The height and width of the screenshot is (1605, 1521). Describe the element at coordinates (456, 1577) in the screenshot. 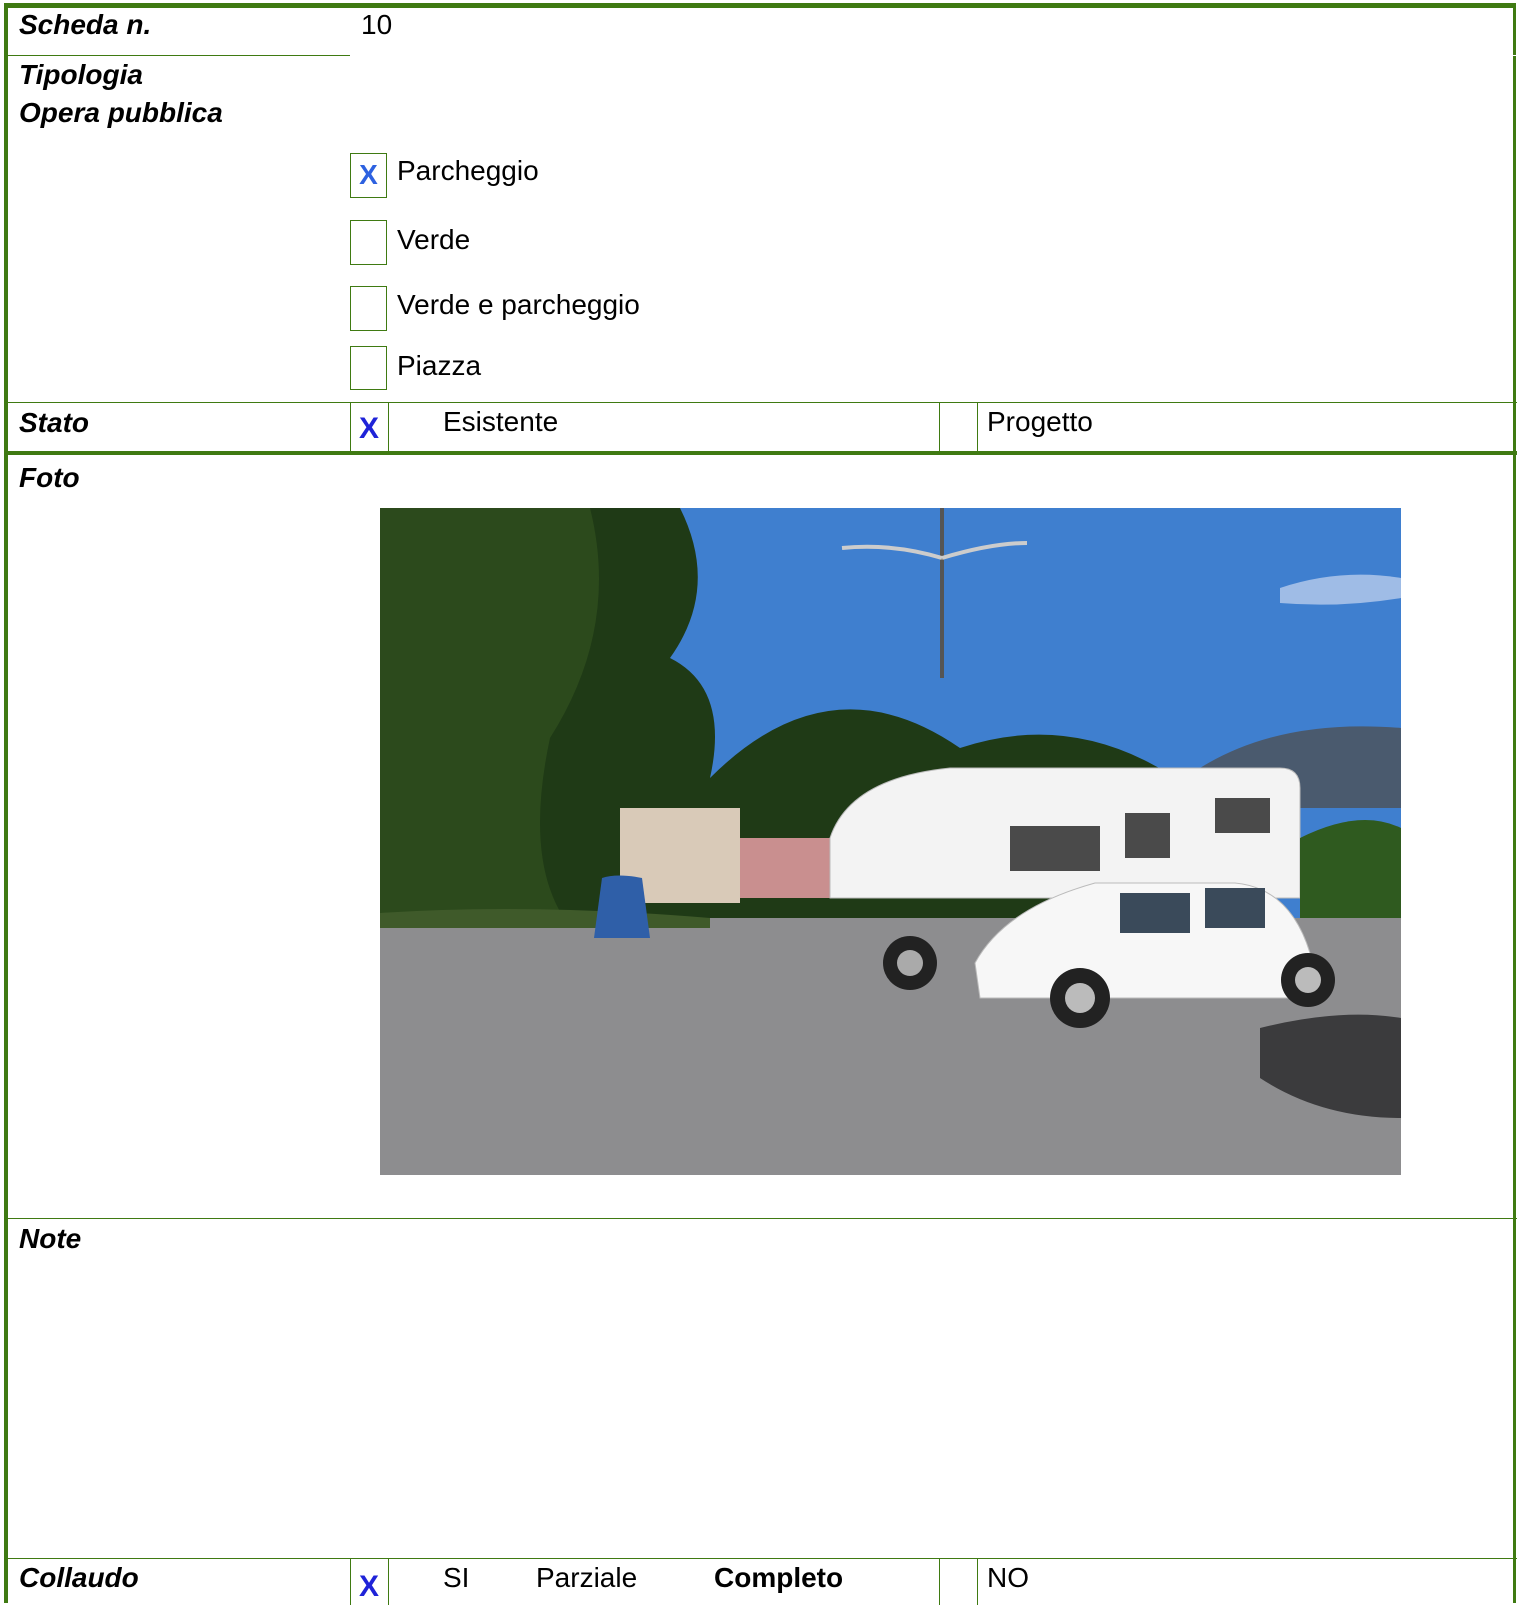

I see `collaudo-si-label: SI` at that location.